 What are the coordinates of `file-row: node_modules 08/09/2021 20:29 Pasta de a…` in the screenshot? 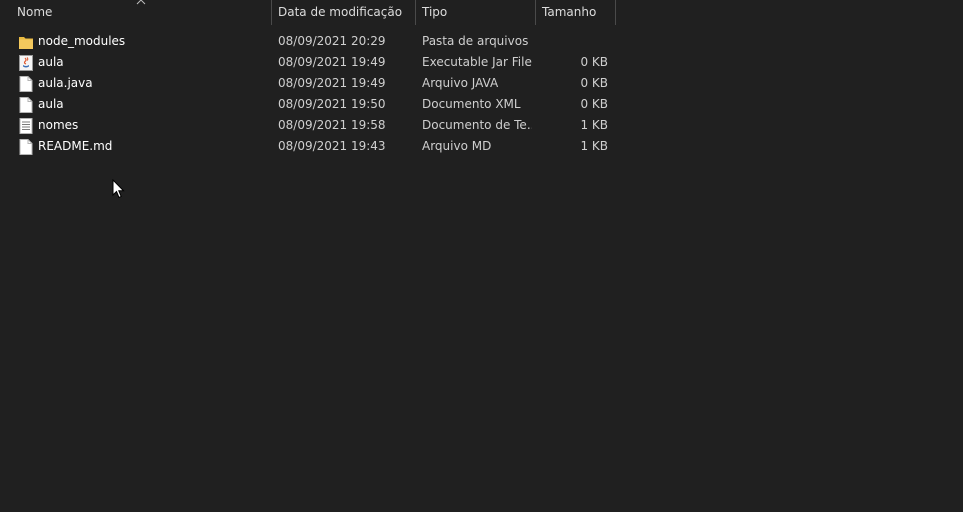 It's located at (308, 41).